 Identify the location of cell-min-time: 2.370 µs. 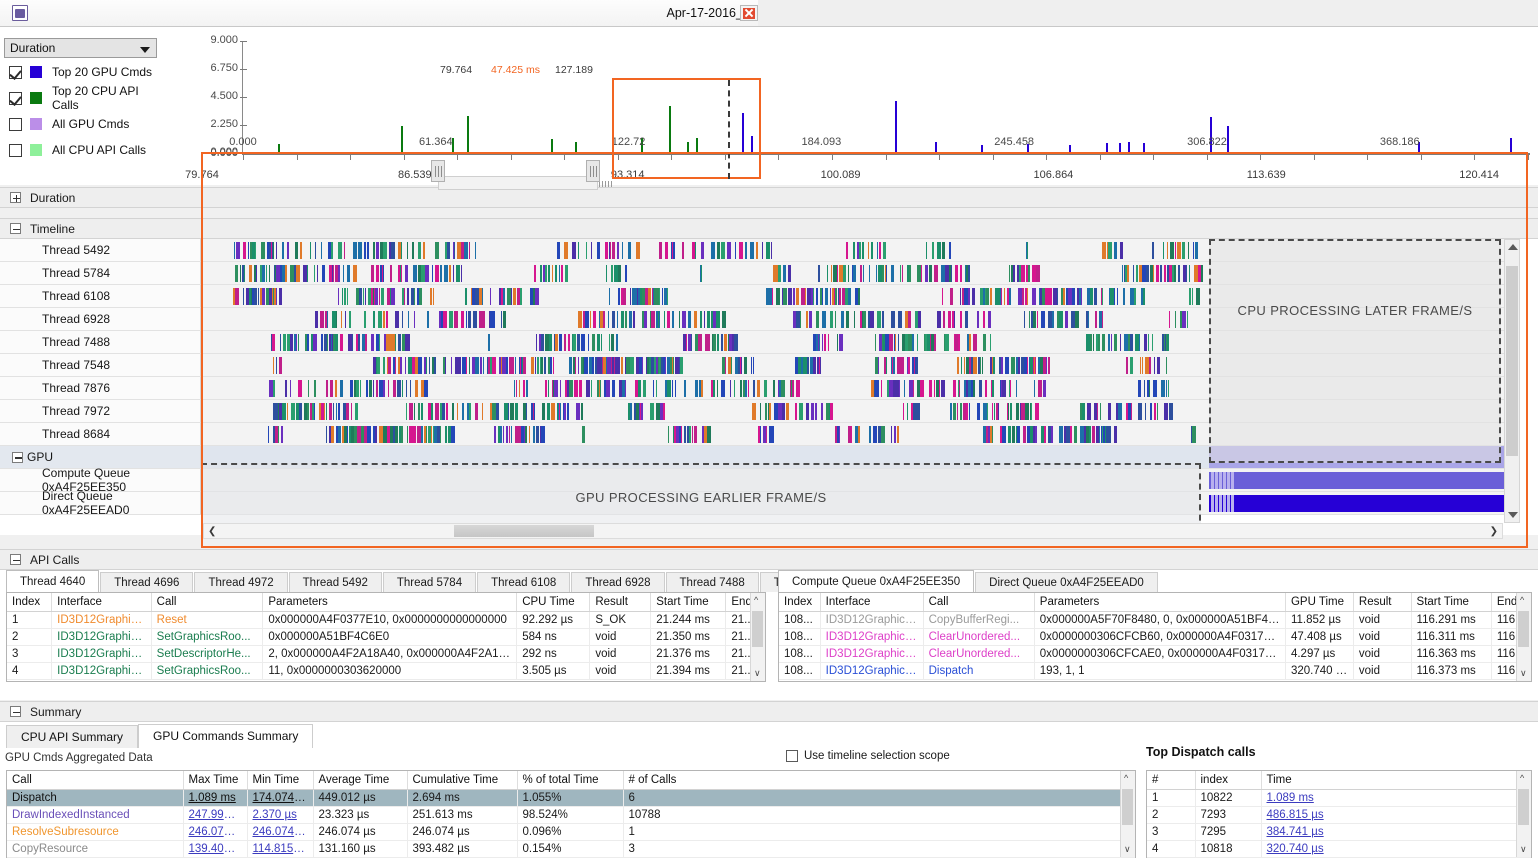
(280, 815).